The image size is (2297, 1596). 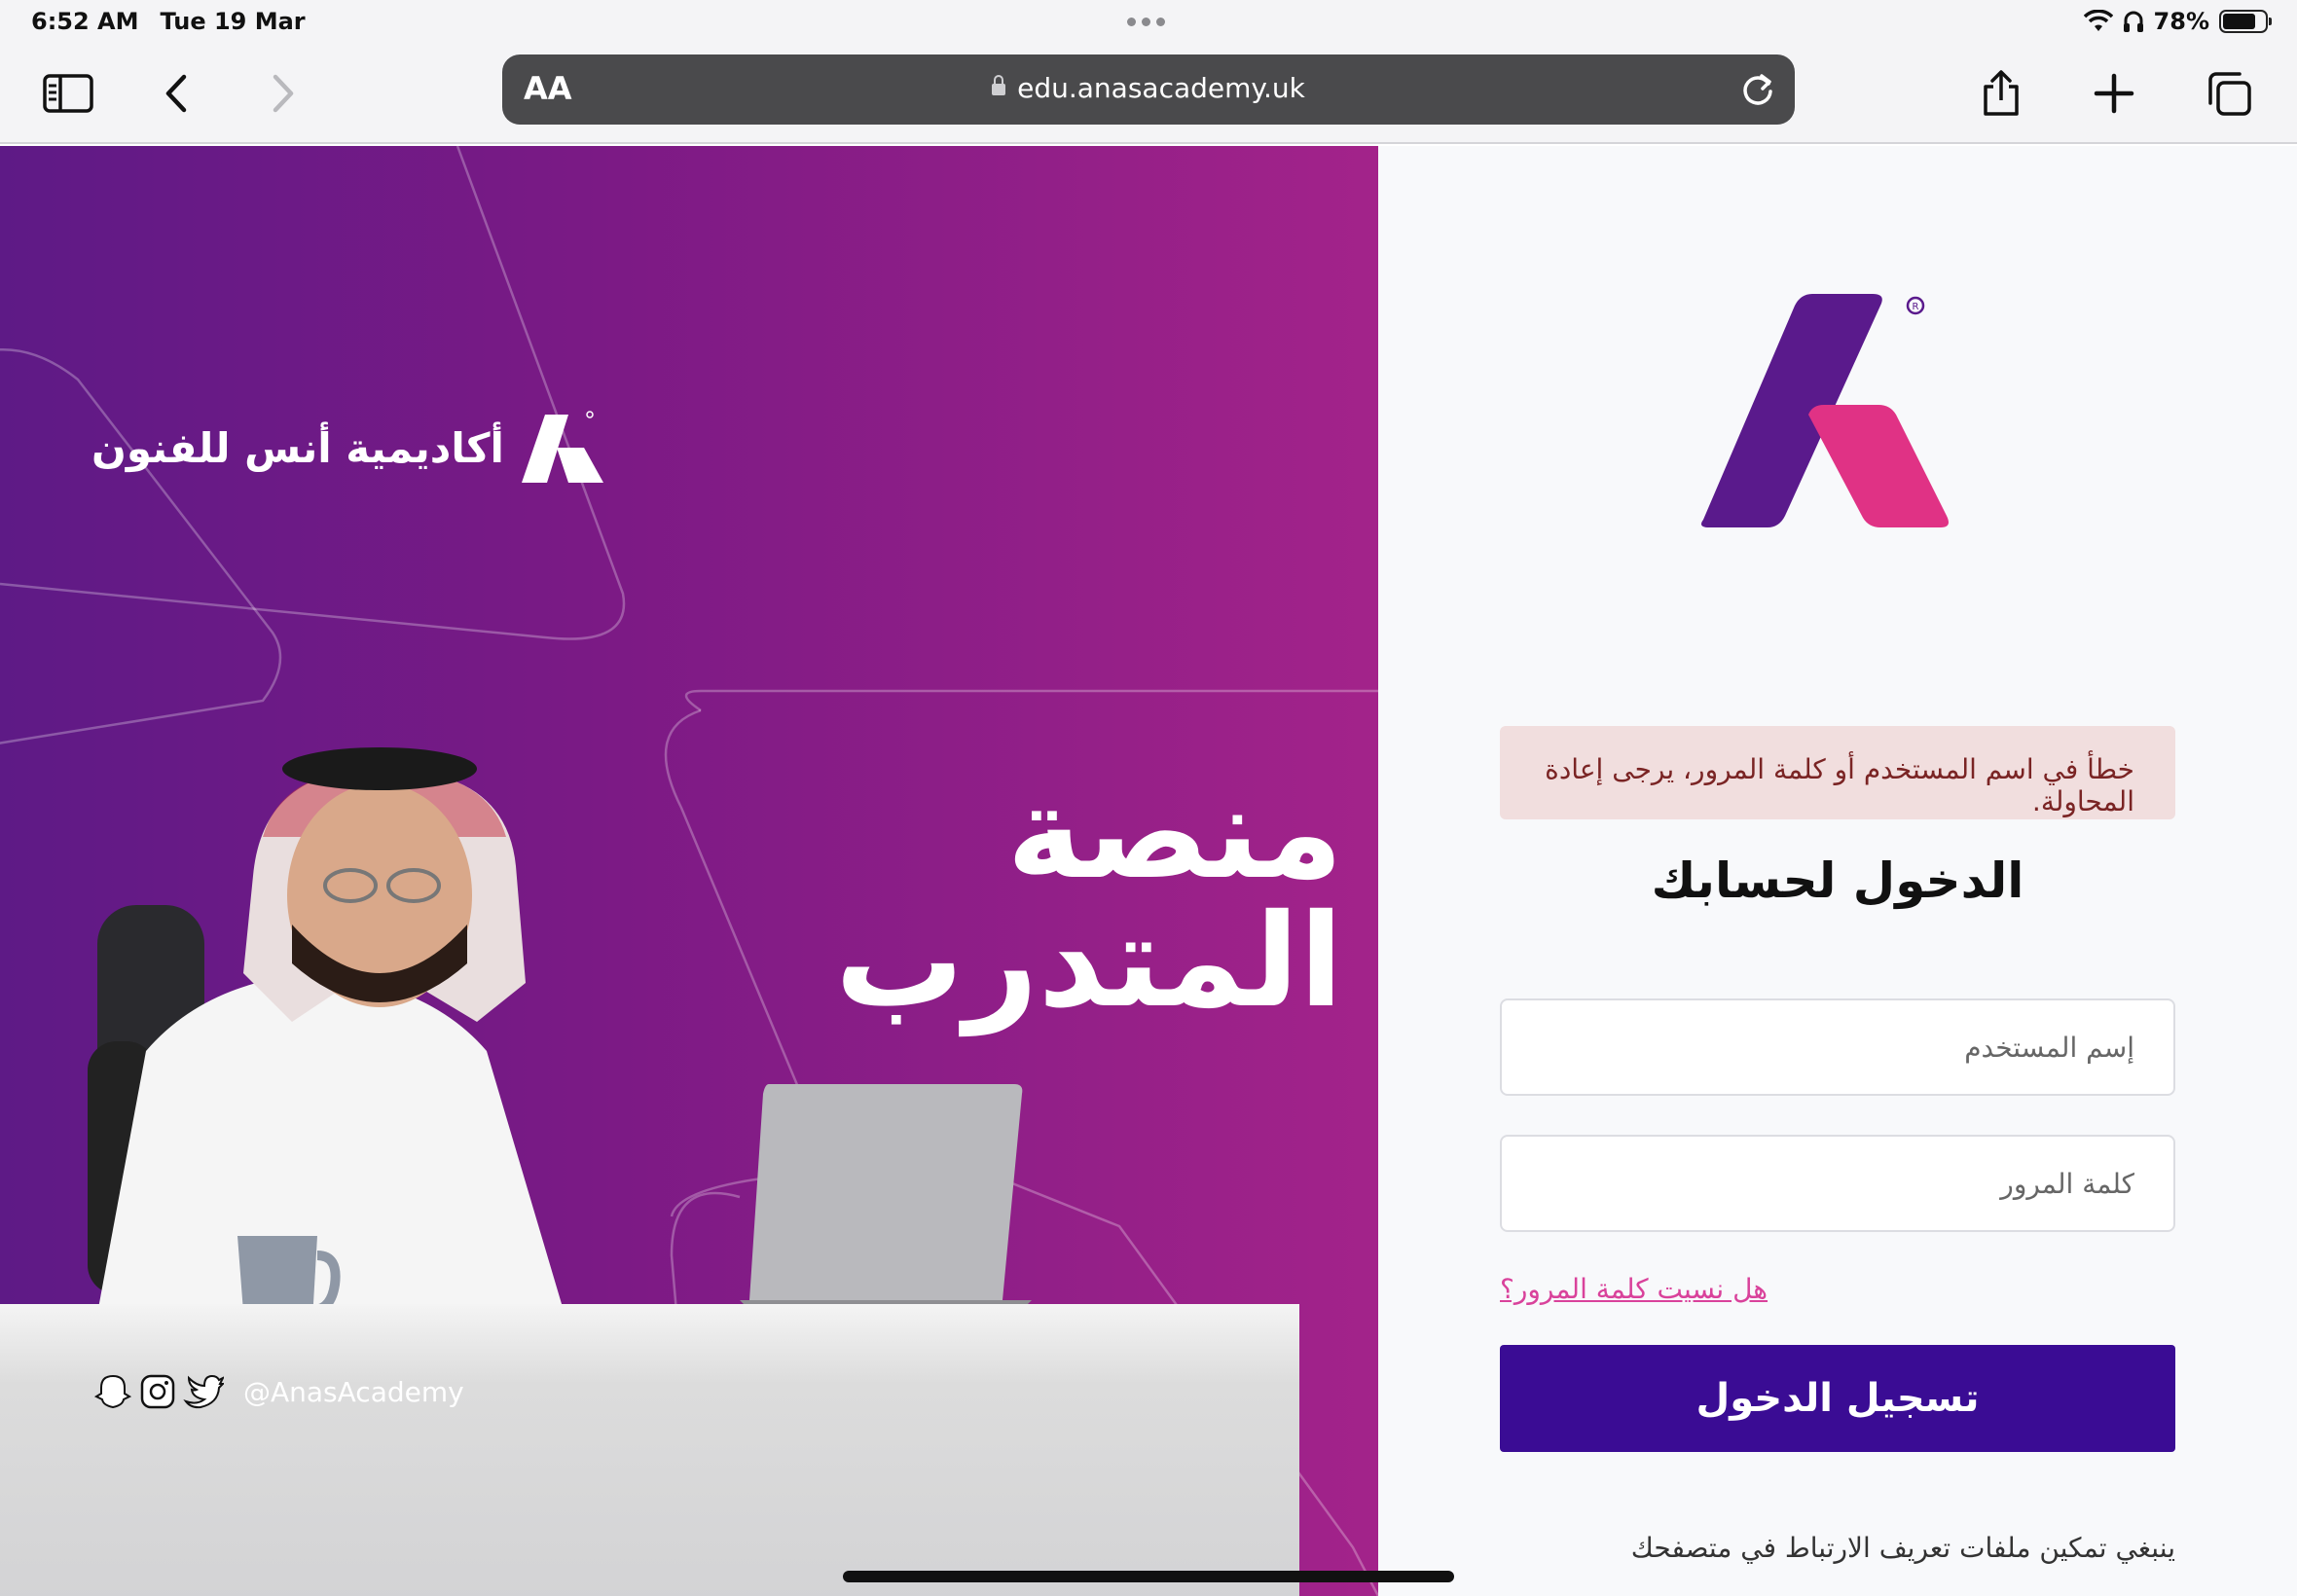 What do you see at coordinates (112, 1392) in the screenshot?
I see `snapchat-icon` at bounding box center [112, 1392].